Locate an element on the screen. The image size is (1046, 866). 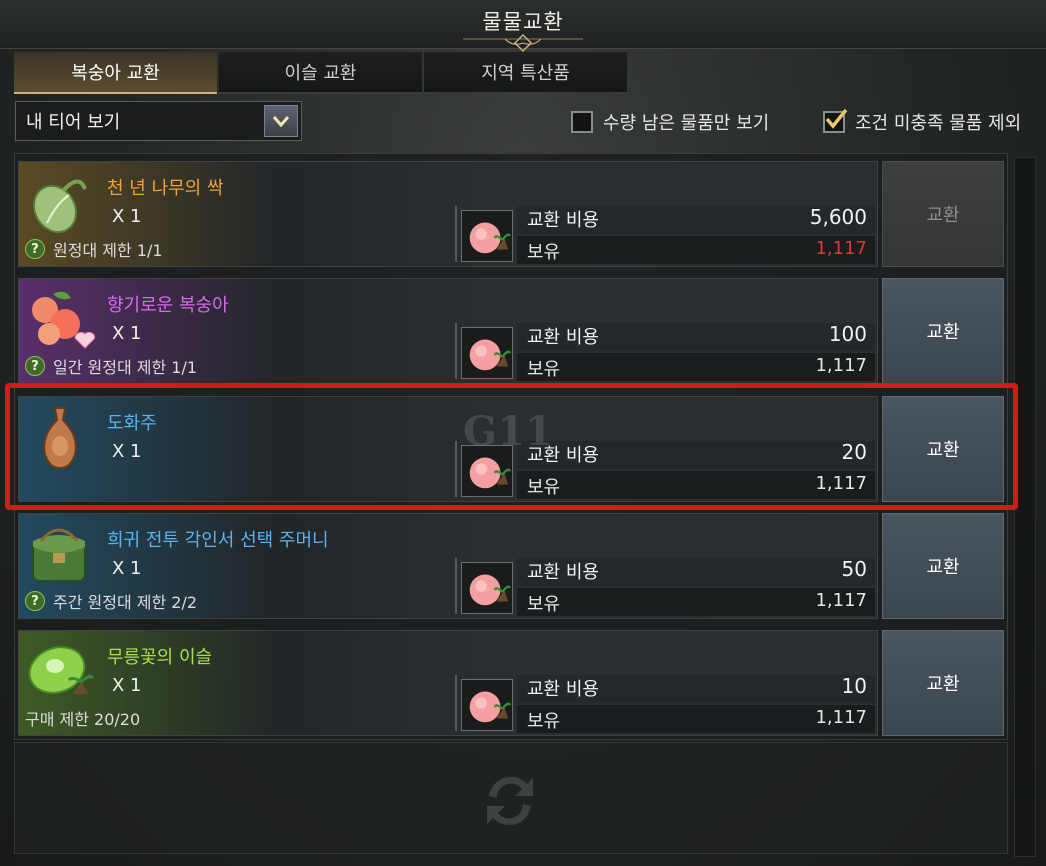
filter-remaining-label: 수량 남은 물품만 보기 is located at coordinates (686, 123).